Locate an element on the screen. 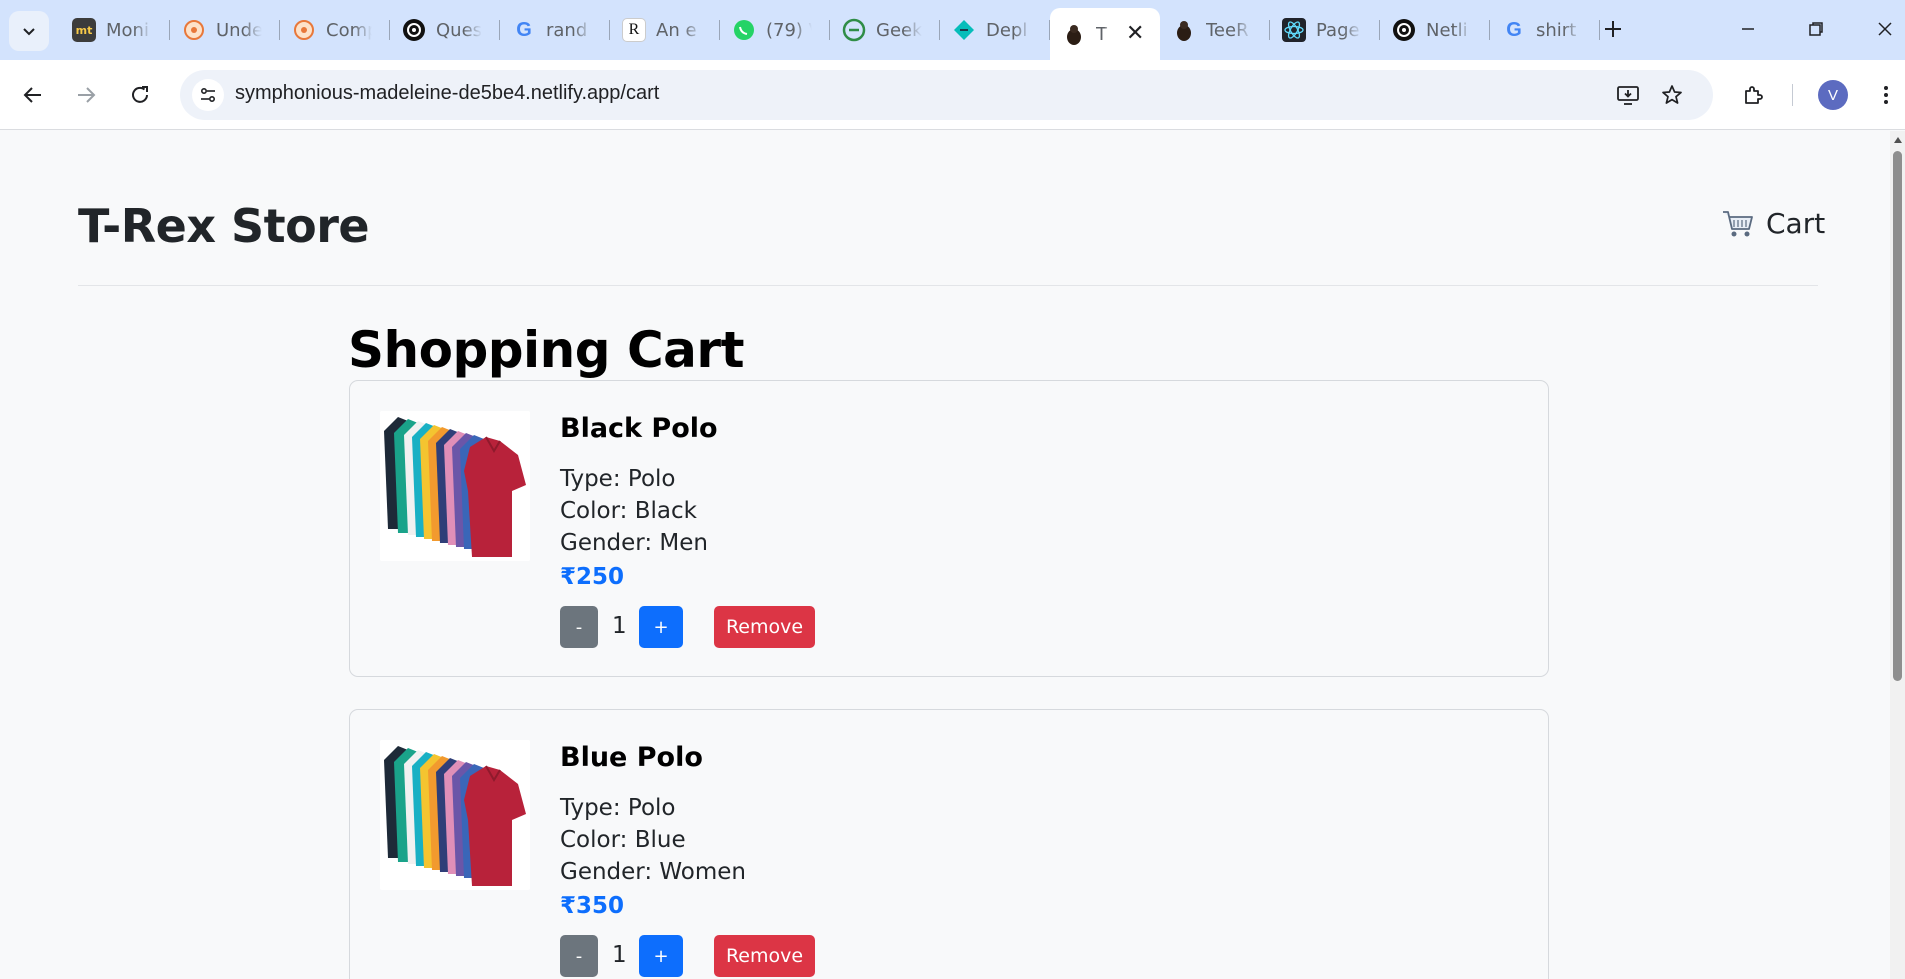 This screenshot has height=979, width=1905. header-divider is located at coordinates (948, 285).